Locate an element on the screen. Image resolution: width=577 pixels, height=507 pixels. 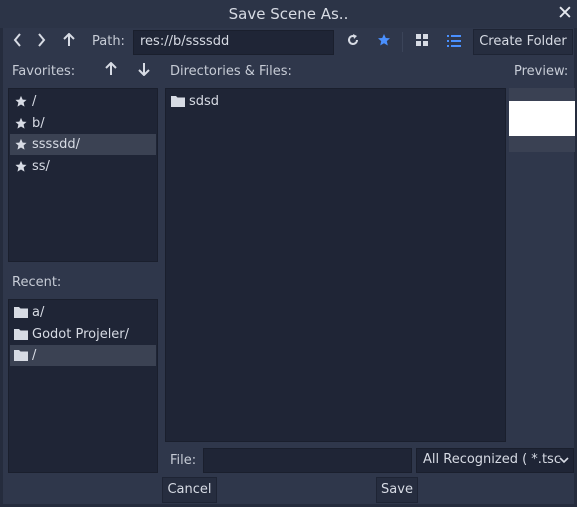
recent-item-label: / is located at coordinates (34, 355).